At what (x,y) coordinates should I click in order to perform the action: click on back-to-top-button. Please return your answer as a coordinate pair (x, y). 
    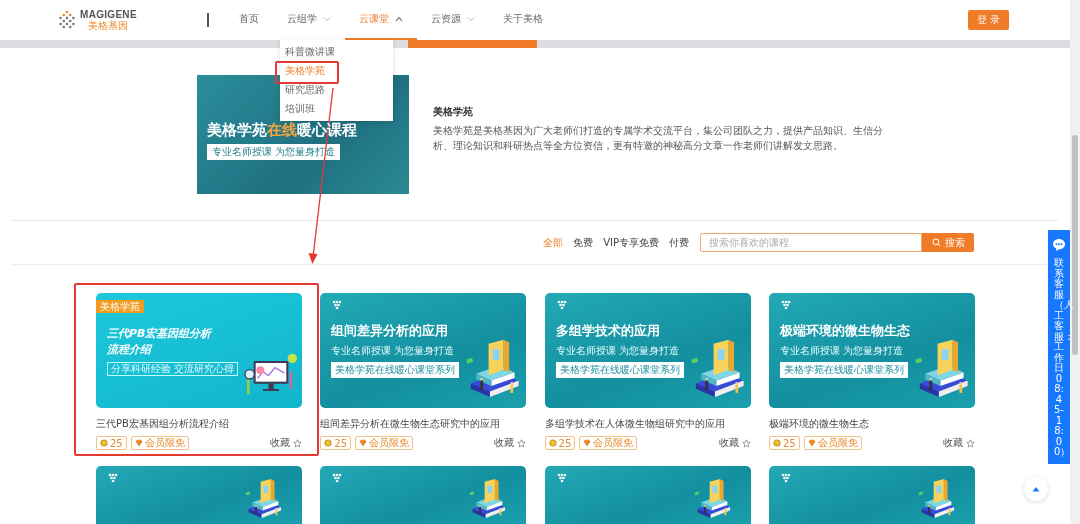
    Looking at the image, I should click on (1036, 489).